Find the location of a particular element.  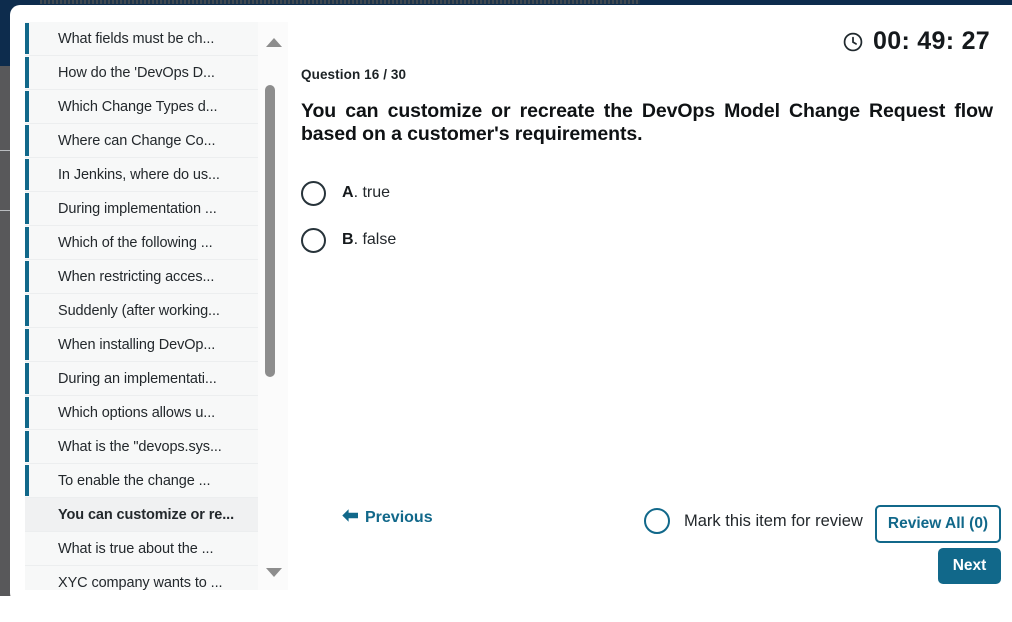

arrow-left-icon is located at coordinates (350, 518).